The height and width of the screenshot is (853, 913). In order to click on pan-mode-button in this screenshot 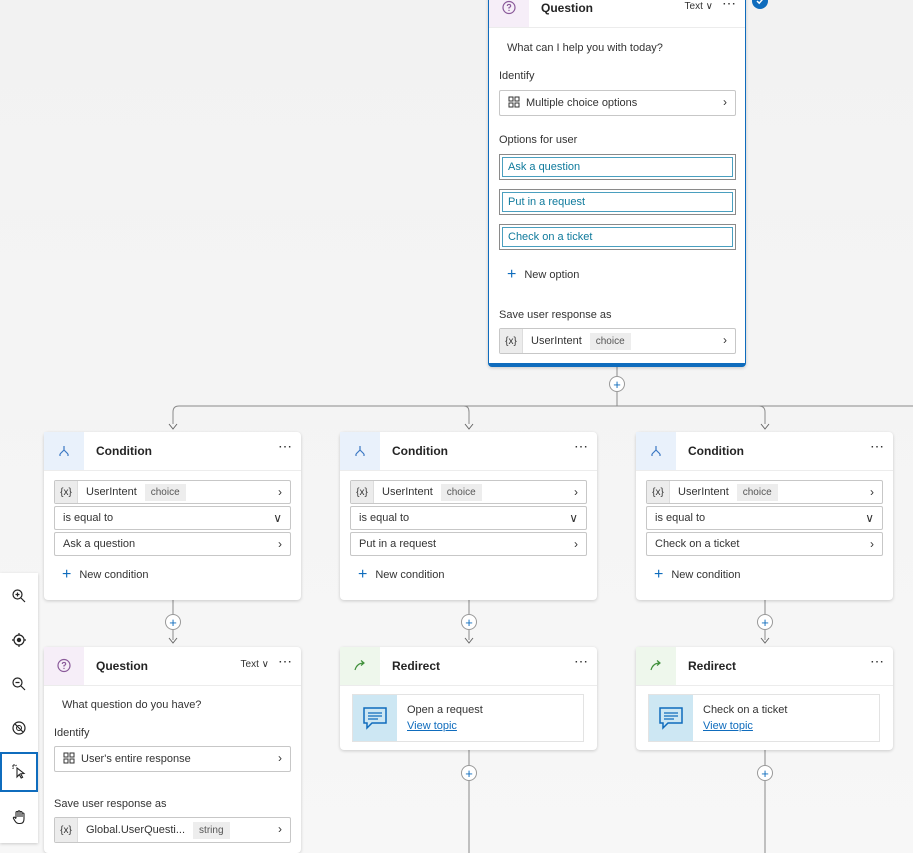, I will do `click(19, 818)`.